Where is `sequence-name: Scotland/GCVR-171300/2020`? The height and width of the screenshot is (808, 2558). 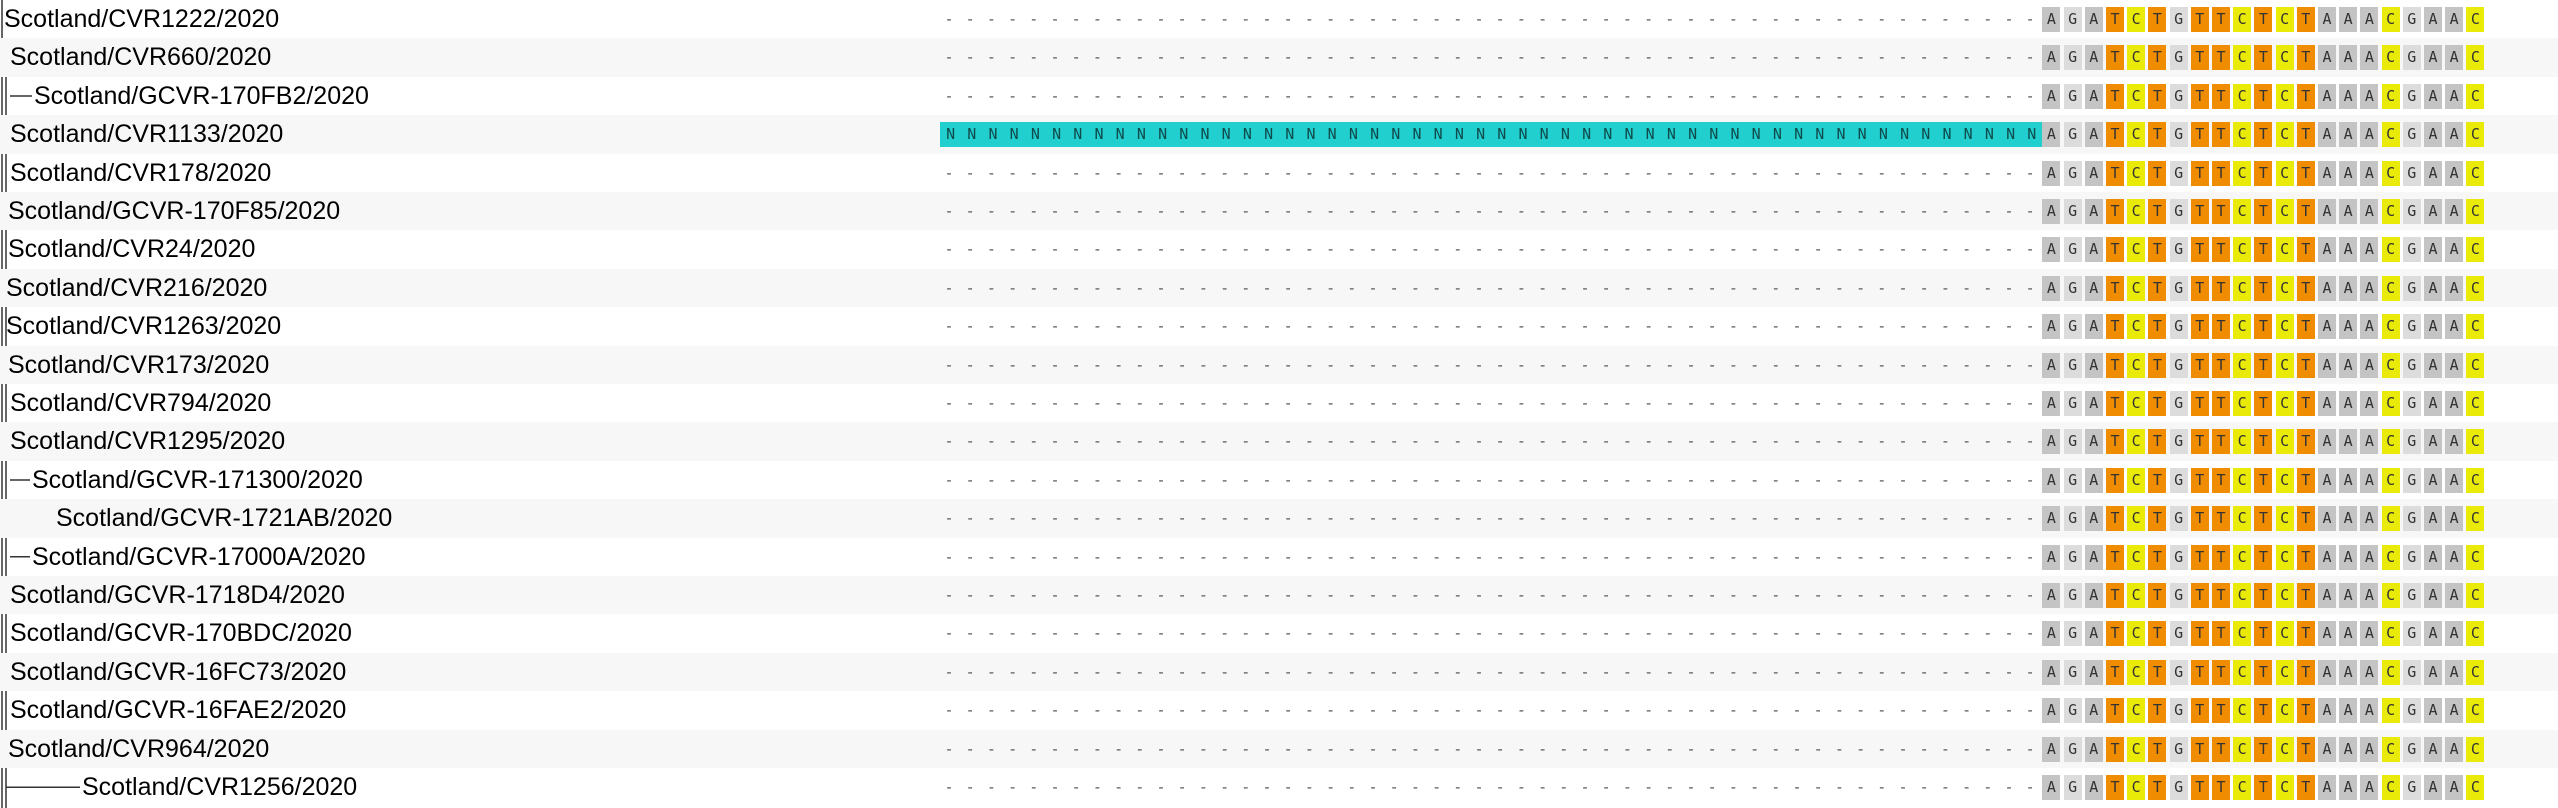
sequence-name: Scotland/GCVR-171300/2020 is located at coordinates (197, 480).